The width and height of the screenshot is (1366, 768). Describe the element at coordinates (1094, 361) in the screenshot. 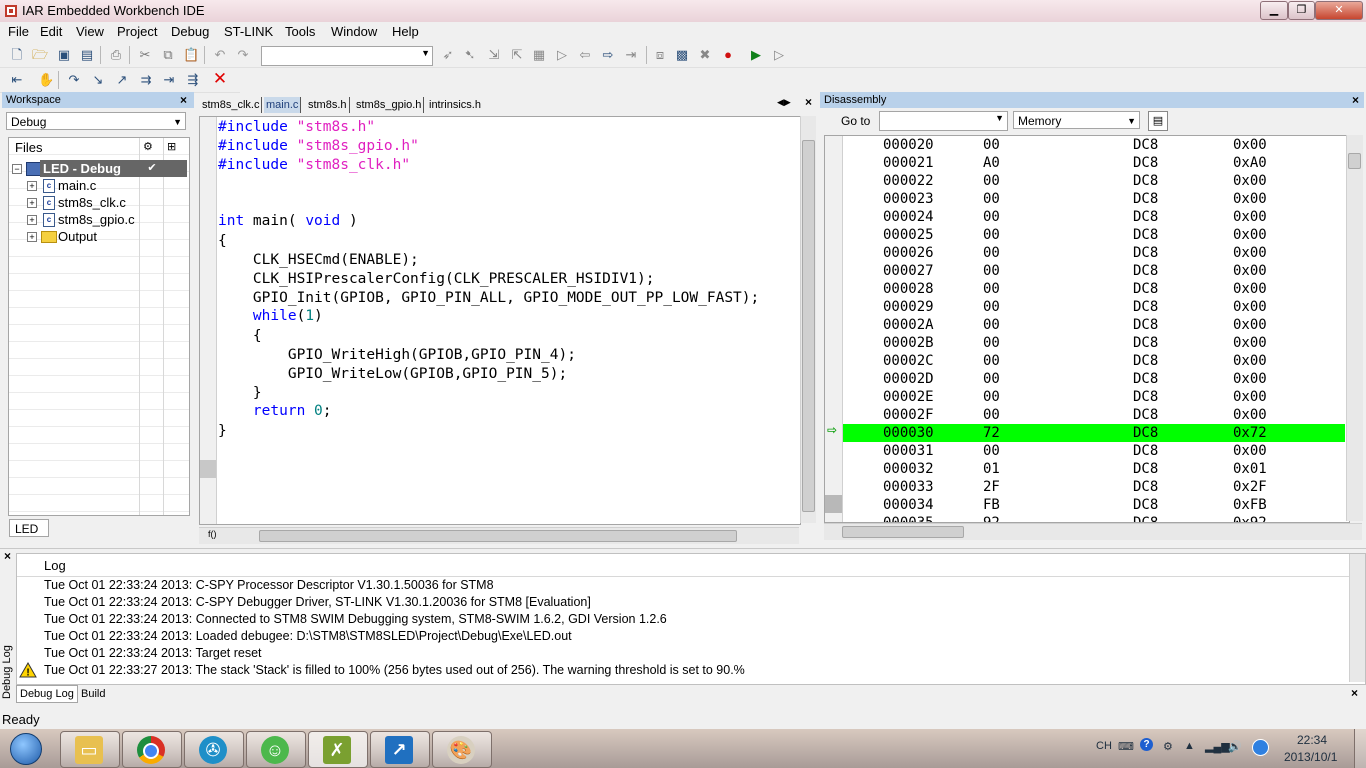

I see `disassembly-row: 00002C 00 DC8 0x00` at that location.